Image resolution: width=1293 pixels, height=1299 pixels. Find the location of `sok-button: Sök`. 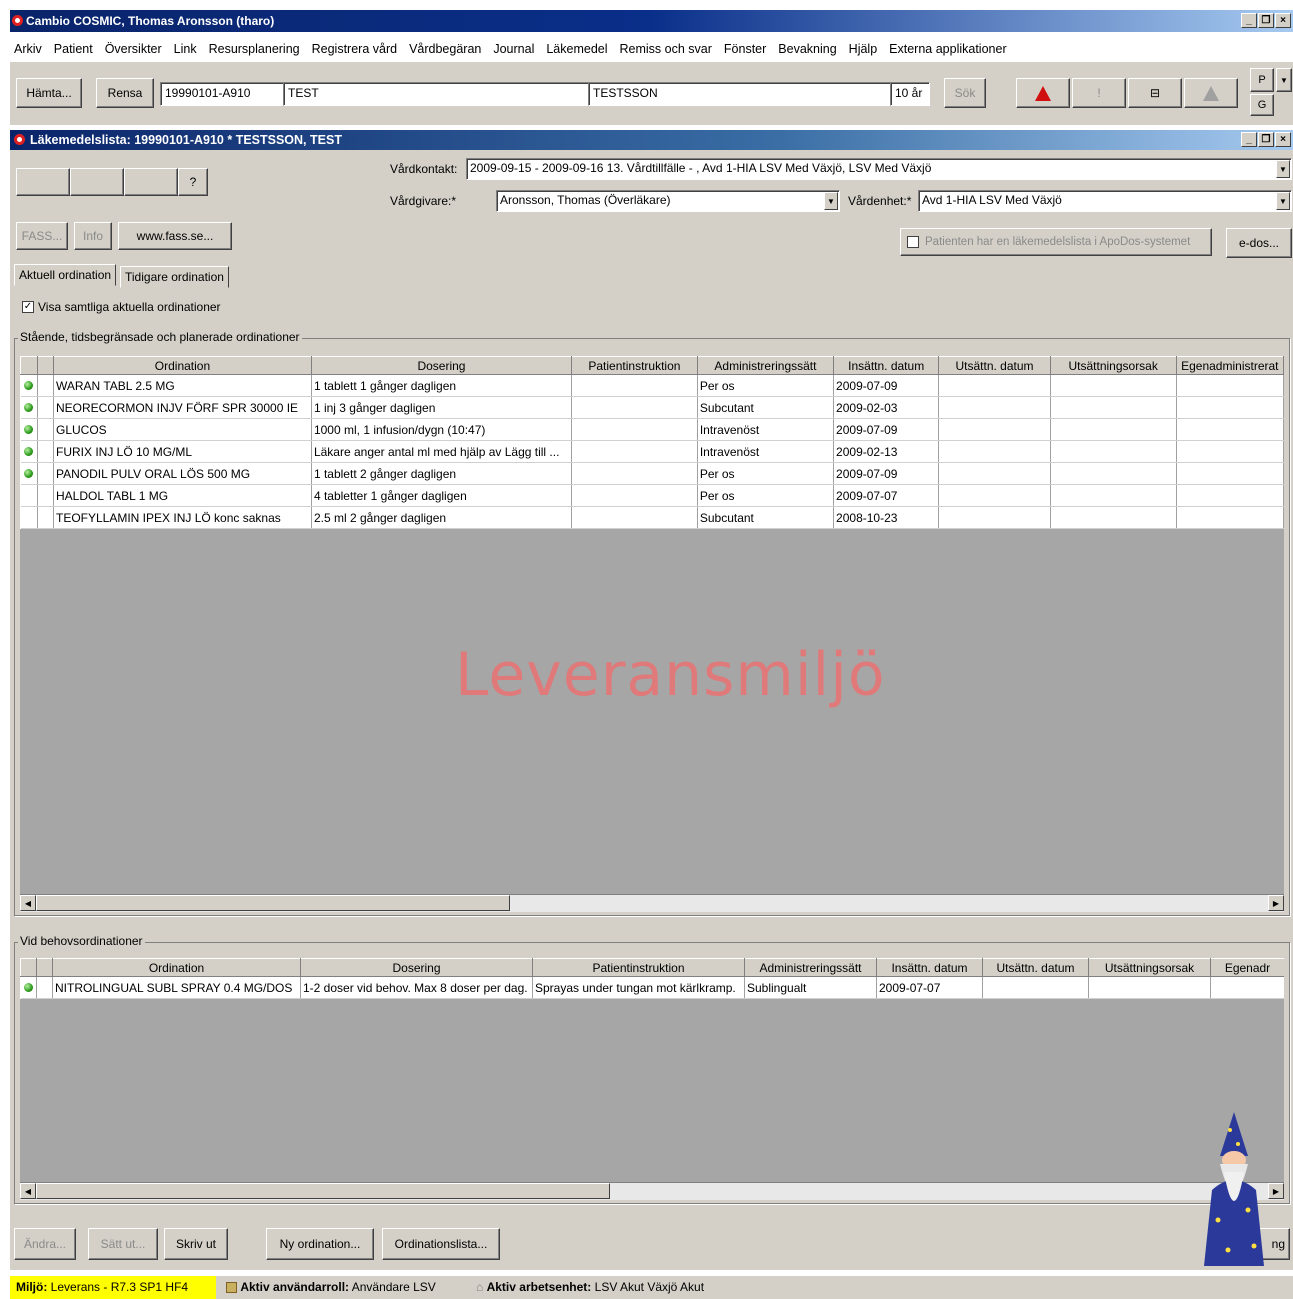

sok-button: Sök is located at coordinates (965, 93).